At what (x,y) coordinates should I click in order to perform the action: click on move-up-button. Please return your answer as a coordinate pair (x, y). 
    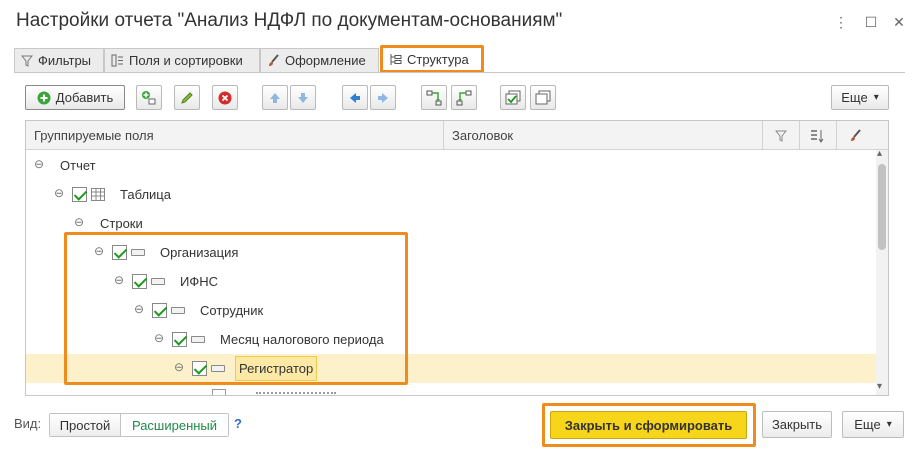
    Looking at the image, I should click on (275, 97).